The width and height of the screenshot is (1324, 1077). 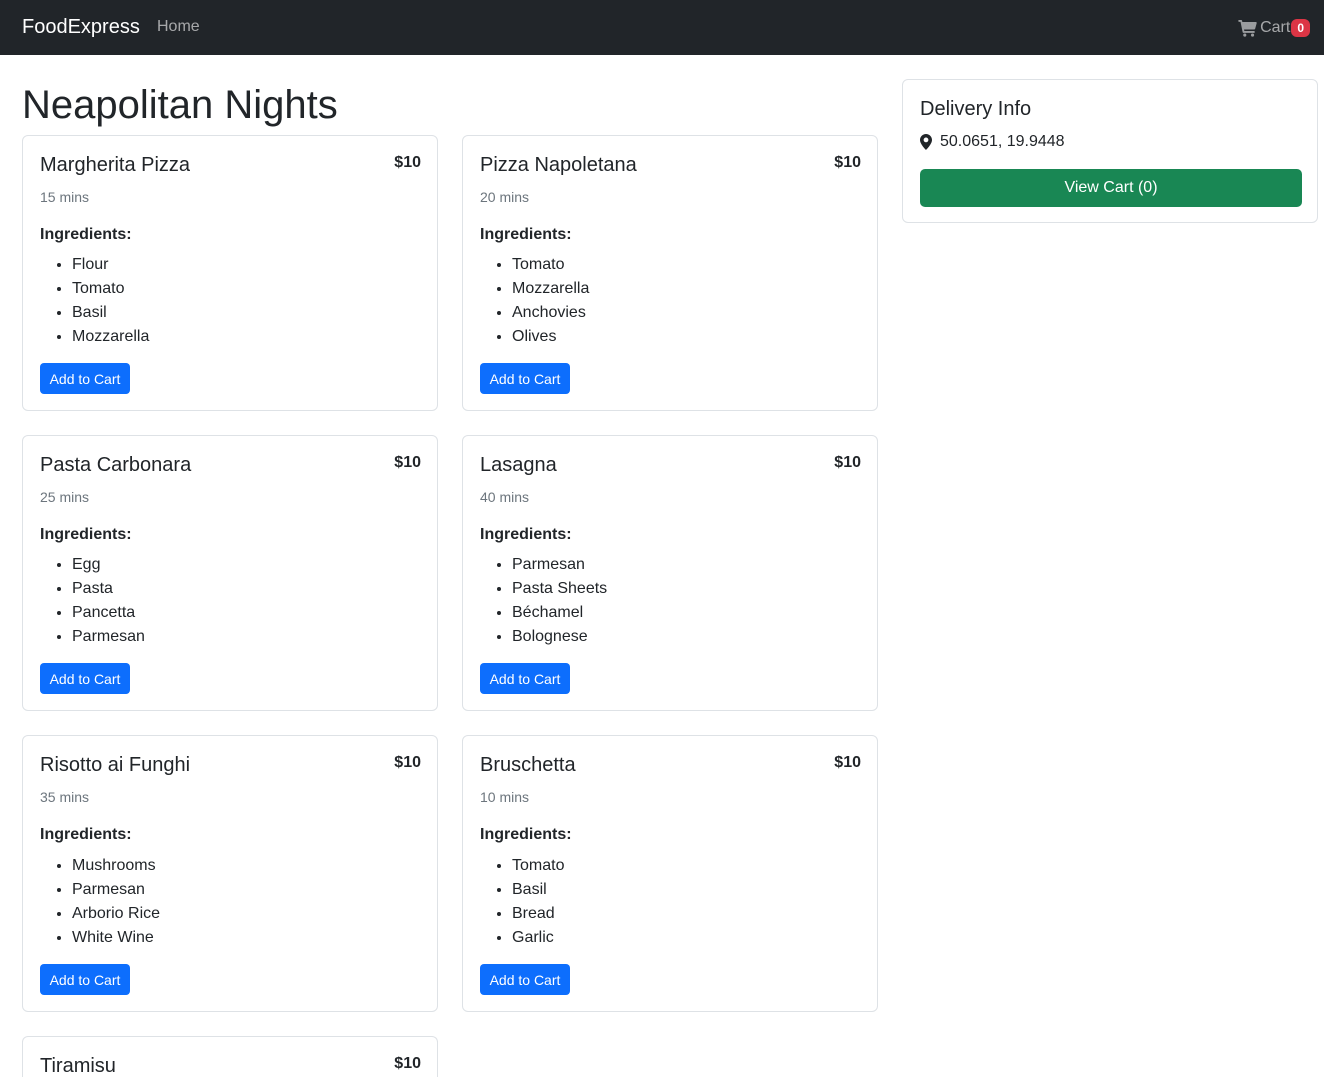 What do you see at coordinates (528, 765) in the screenshot?
I see `dish-name: Bruschetta` at bounding box center [528, 765].